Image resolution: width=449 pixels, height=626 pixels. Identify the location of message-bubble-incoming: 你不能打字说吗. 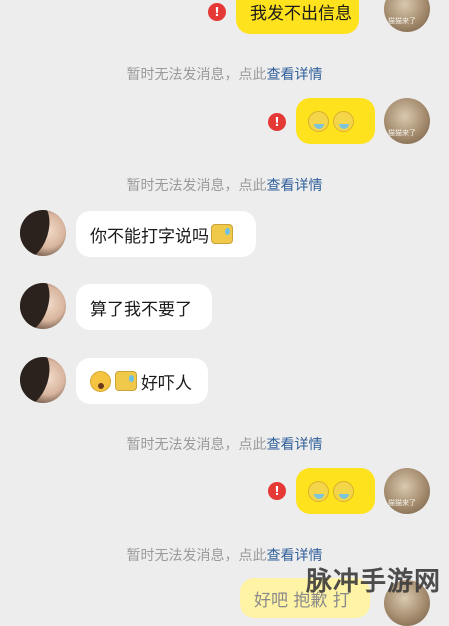
(166, 234).